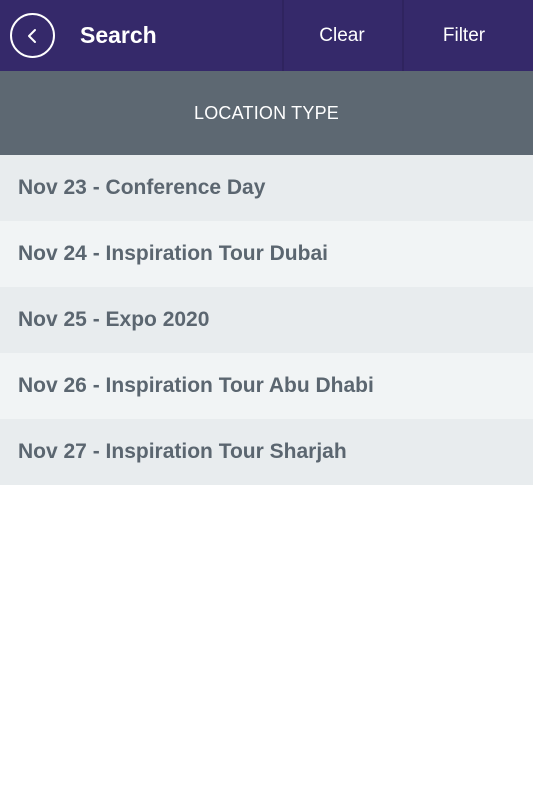  What do you see at coordinates (114, 319) in the screenshot?
I see `list-item-label: Nov 25 - Expo 2020` at bounding box center [114, 319].